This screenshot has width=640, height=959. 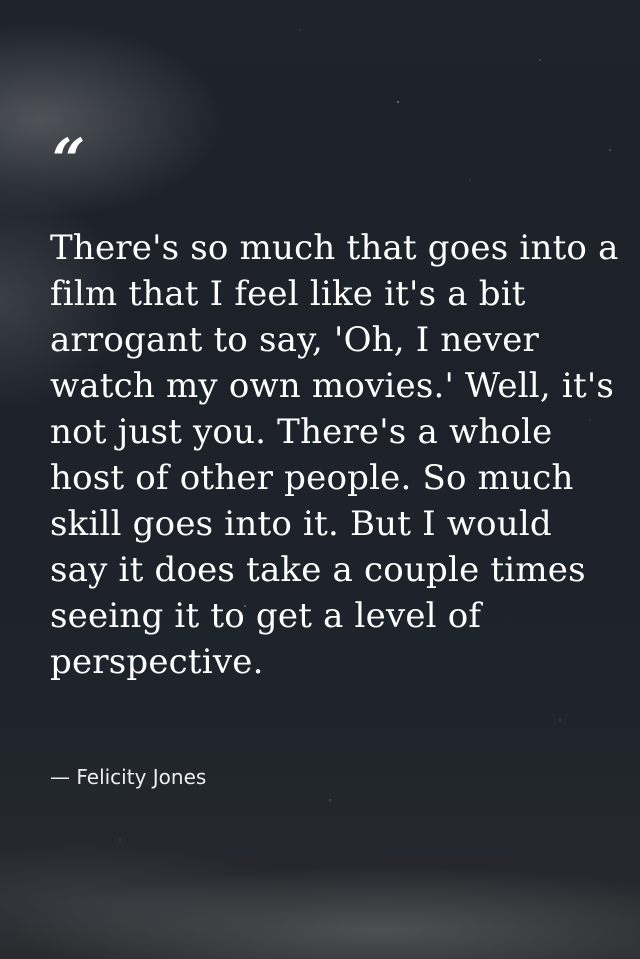 What do you see at coordinates (128, 777) in the screenshot?
I see `quote-author: — Felicity Jones` at bounding box center [128, 777].